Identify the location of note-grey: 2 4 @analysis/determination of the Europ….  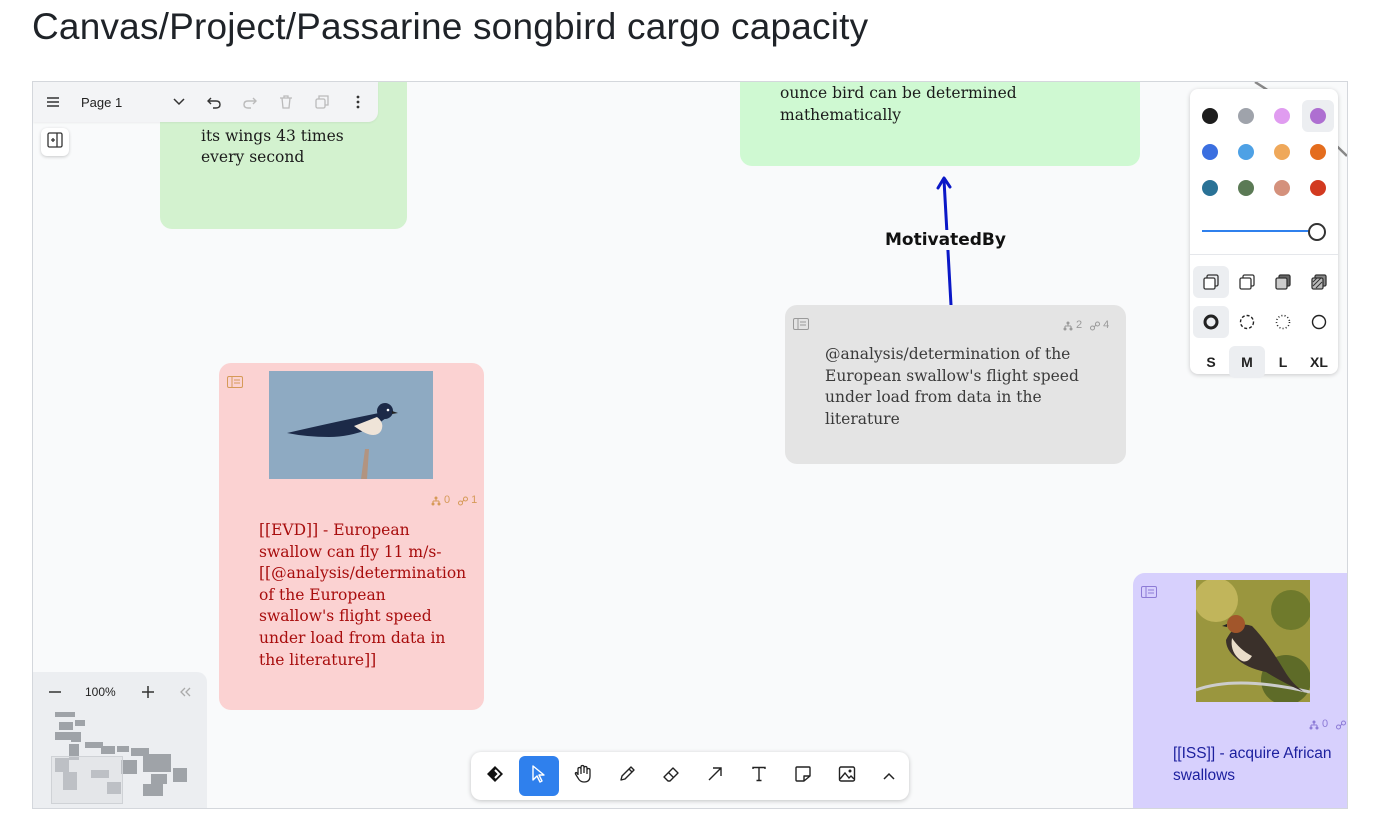
(955, 384).